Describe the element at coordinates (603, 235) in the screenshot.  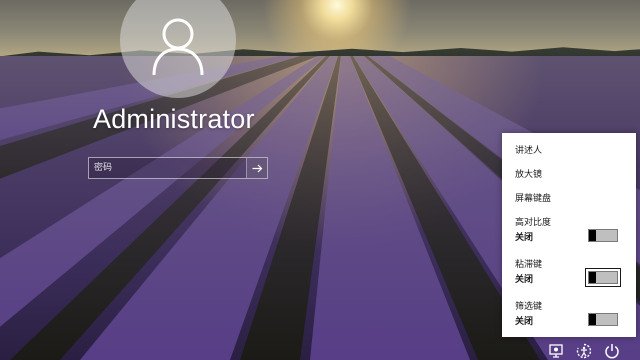
I see `high-contrast-toggle` at that location.